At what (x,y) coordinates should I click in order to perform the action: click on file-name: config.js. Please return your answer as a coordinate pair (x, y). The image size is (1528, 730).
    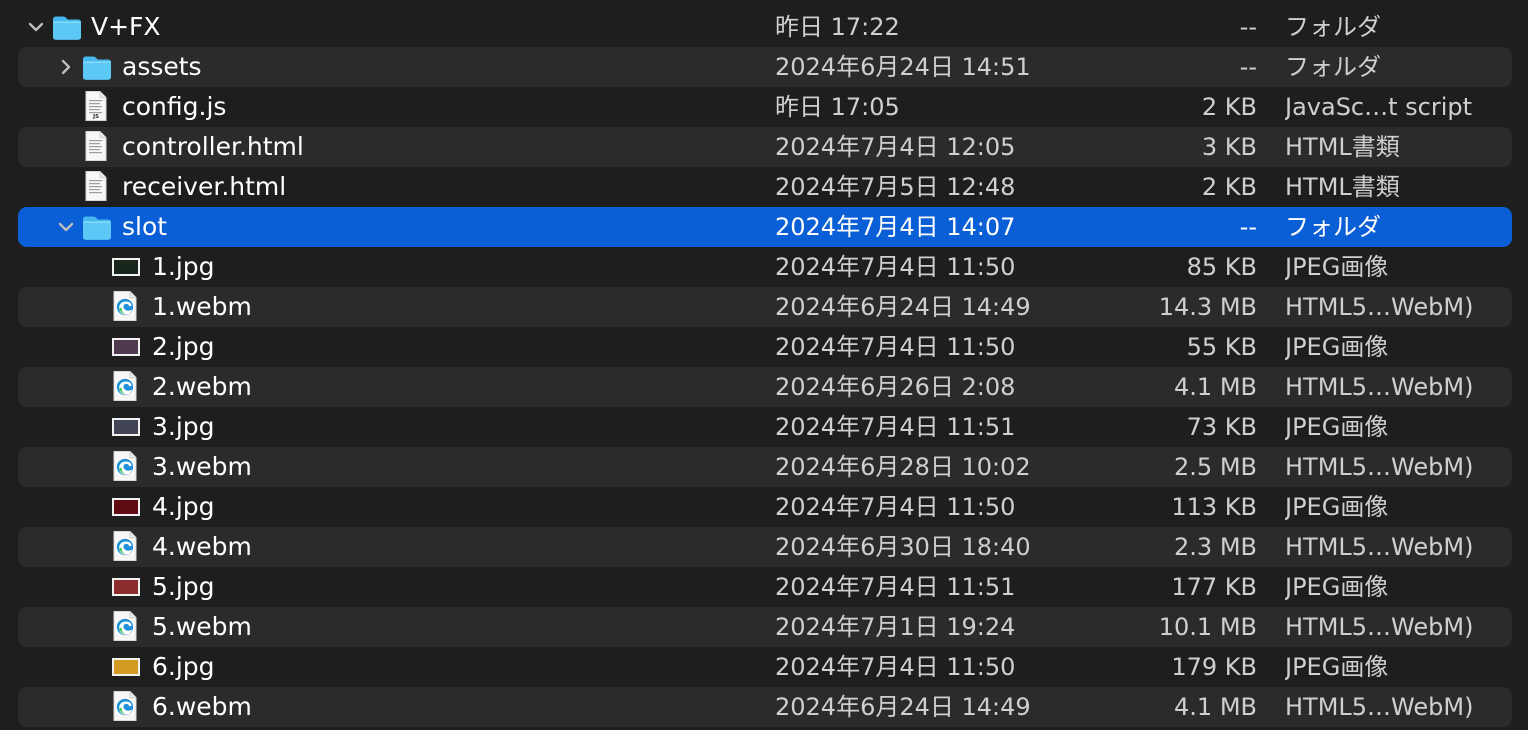
    Looking at the image, I should click on (174, 106).